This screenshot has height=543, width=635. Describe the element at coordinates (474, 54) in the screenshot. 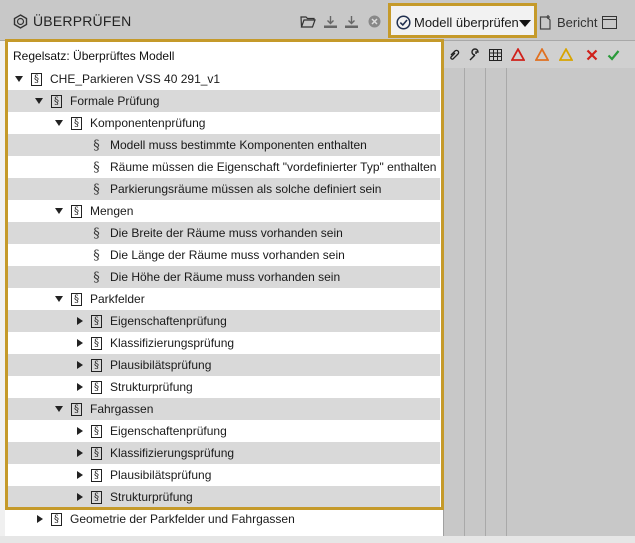

I see `wrench-icon` at that location.